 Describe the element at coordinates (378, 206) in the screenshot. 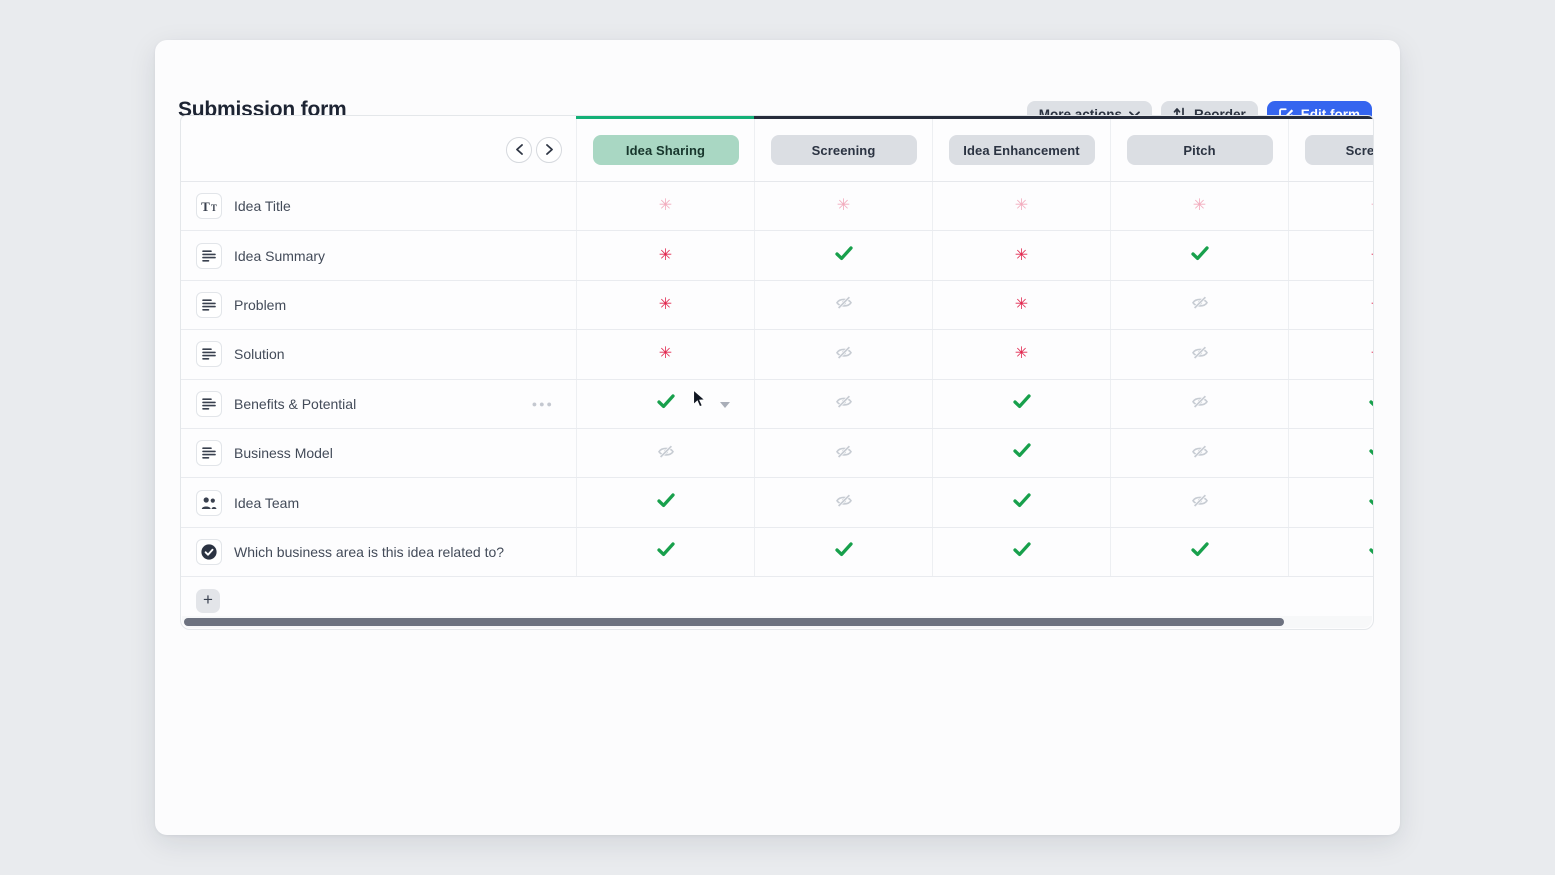

I see `field-label-cell: T T Idea Title` at that location.